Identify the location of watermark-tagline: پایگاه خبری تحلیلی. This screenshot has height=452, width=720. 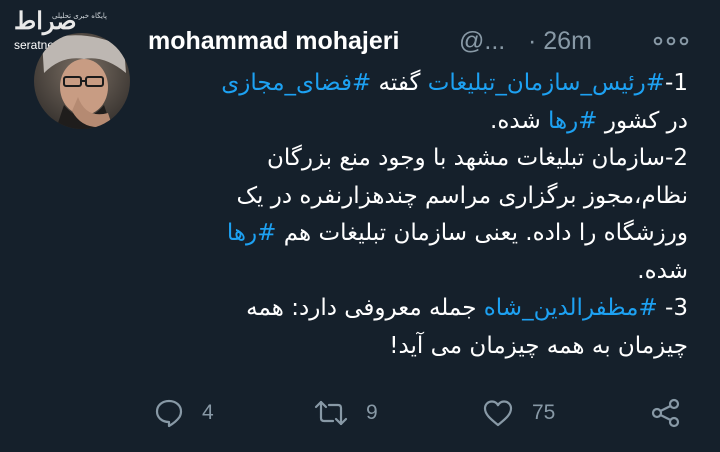
(79, 16).